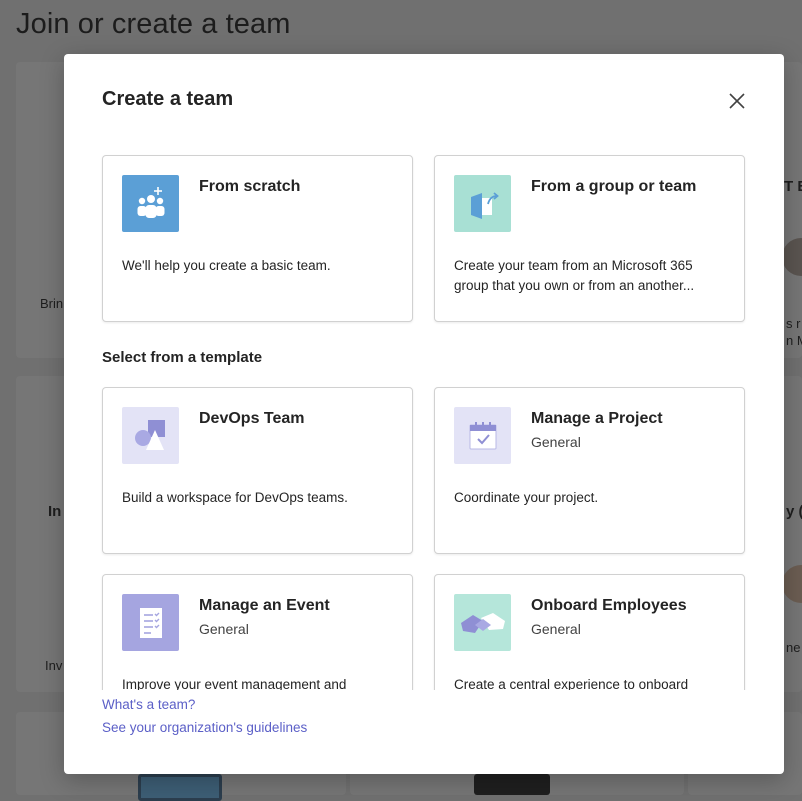 This screenshot has height=801, width=802. Describe the element at coordinates (204, 727) in the screenshot. I see `organization-guidelines-link: See your organization's guidelines` at that location.